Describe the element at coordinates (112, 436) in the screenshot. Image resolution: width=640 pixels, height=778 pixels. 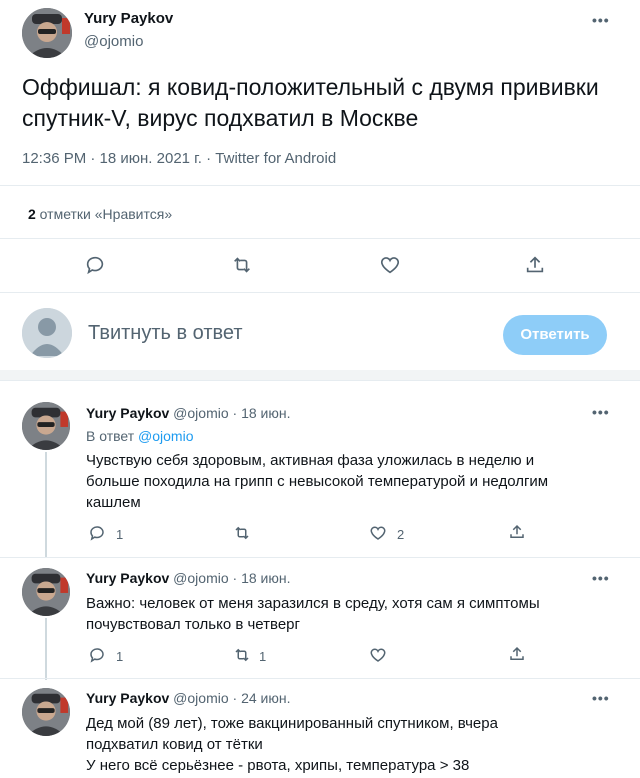
I see `reply-to-prefix: В ответ` at that location.